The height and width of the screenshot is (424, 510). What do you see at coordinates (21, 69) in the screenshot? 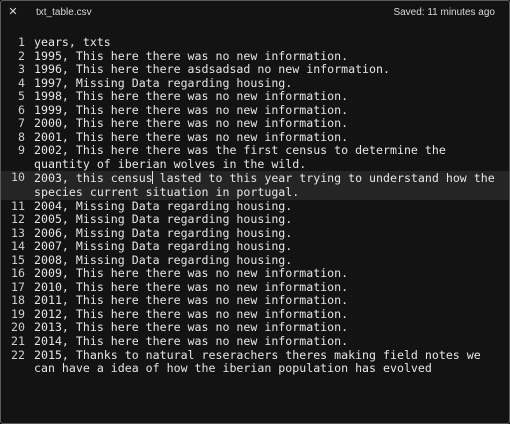
I see `line-number: 3` at bounding box center [21, 69].